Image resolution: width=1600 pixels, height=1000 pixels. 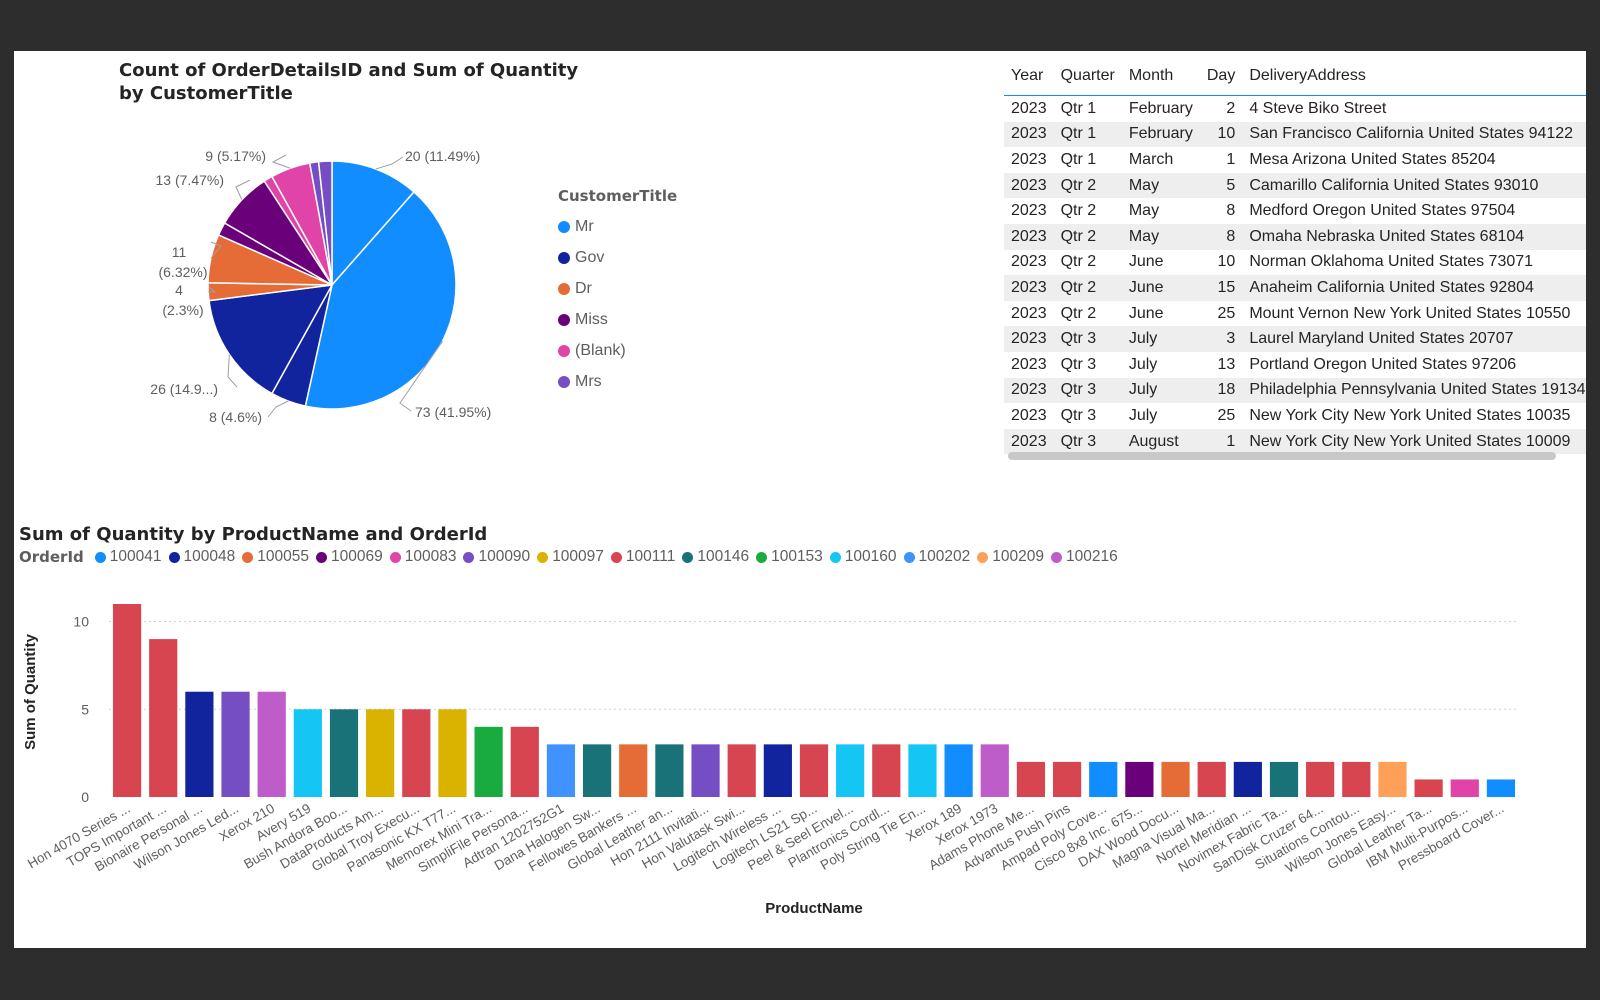 I want to click on table-header-cell: Day, so click(x=1221, y=76).